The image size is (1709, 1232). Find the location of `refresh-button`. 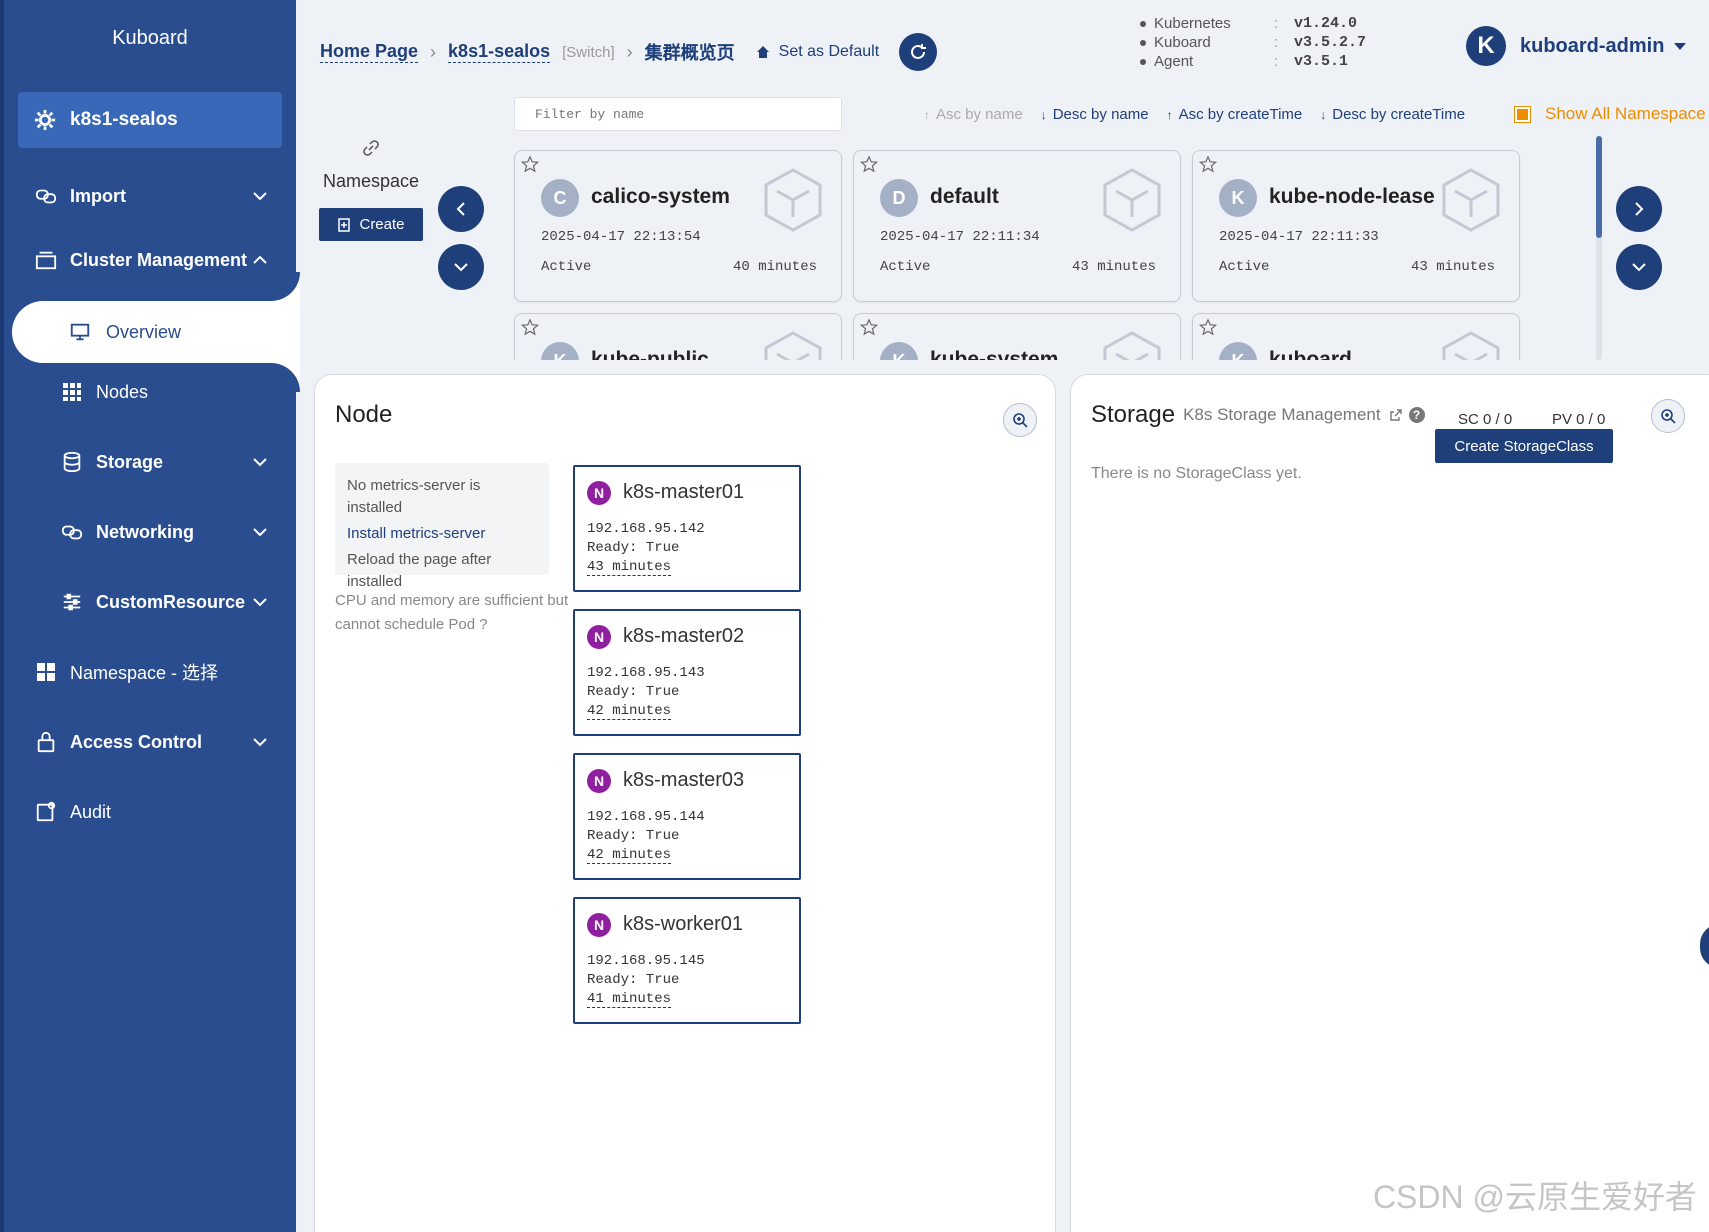

refresh-button is located at coordinates (918, 52).